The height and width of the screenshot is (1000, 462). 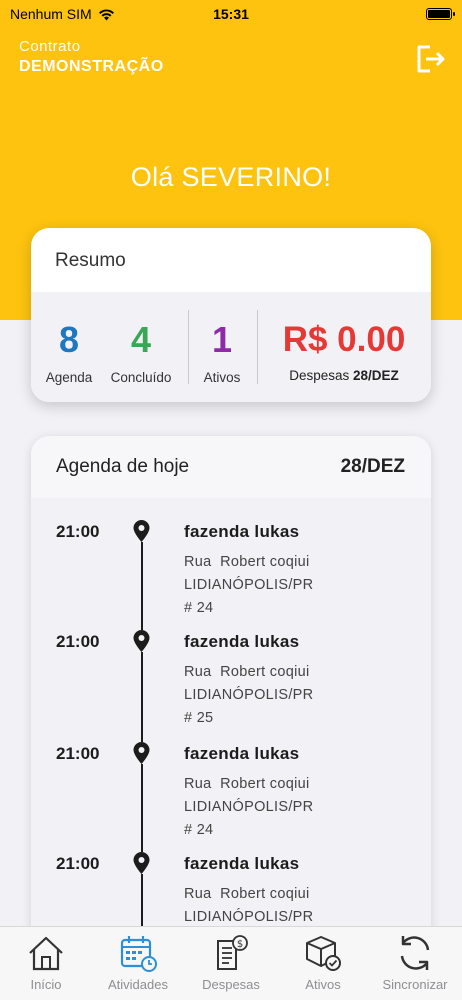 What do you see at coordinates (231, 177) in the screenshot?
I see `greeting: Olá SEVERINO!` at bounding box center [231, 177].